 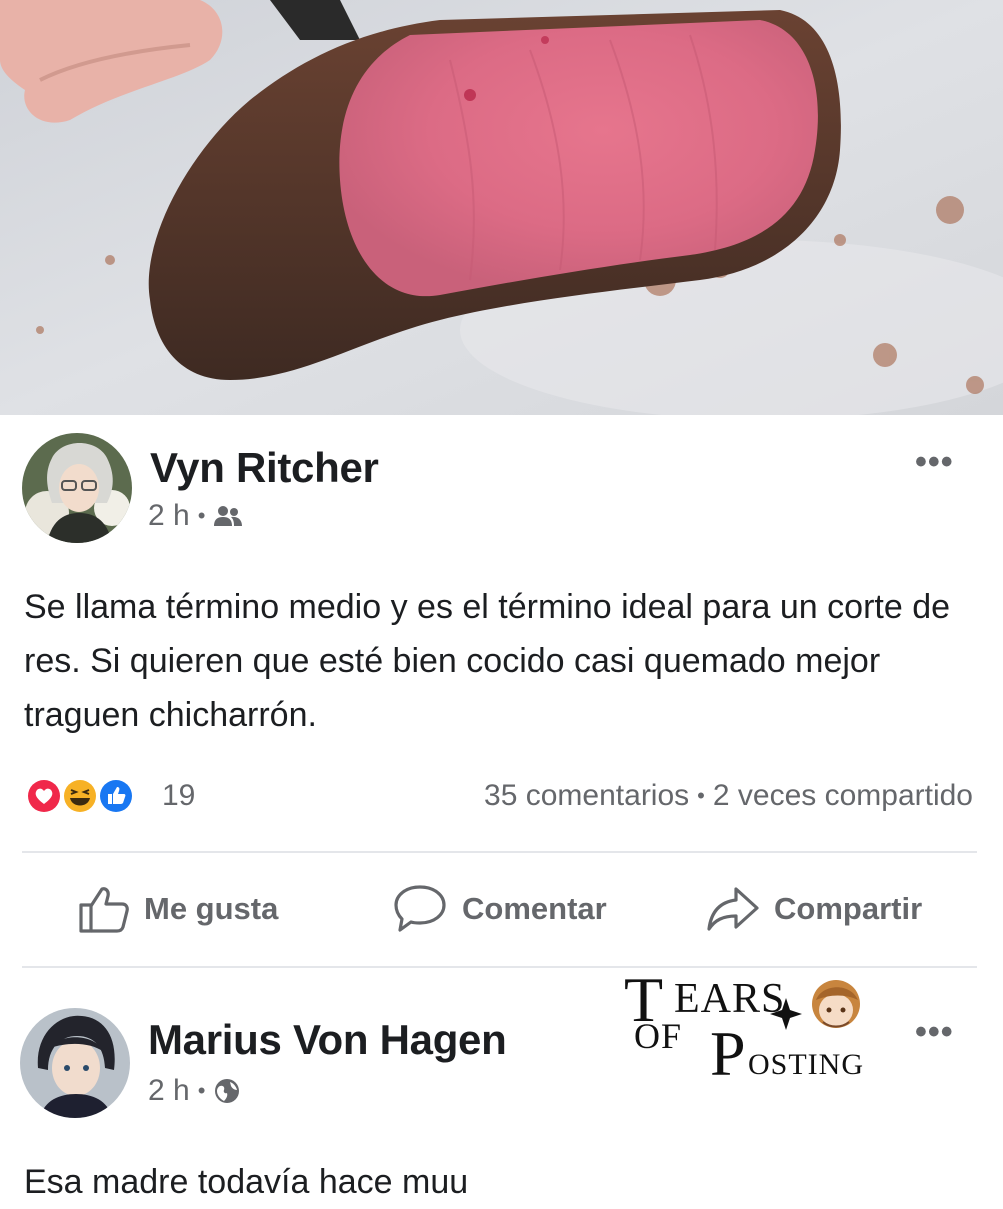 I want to click on post-options-button: •••, so click(x=934, y=462).